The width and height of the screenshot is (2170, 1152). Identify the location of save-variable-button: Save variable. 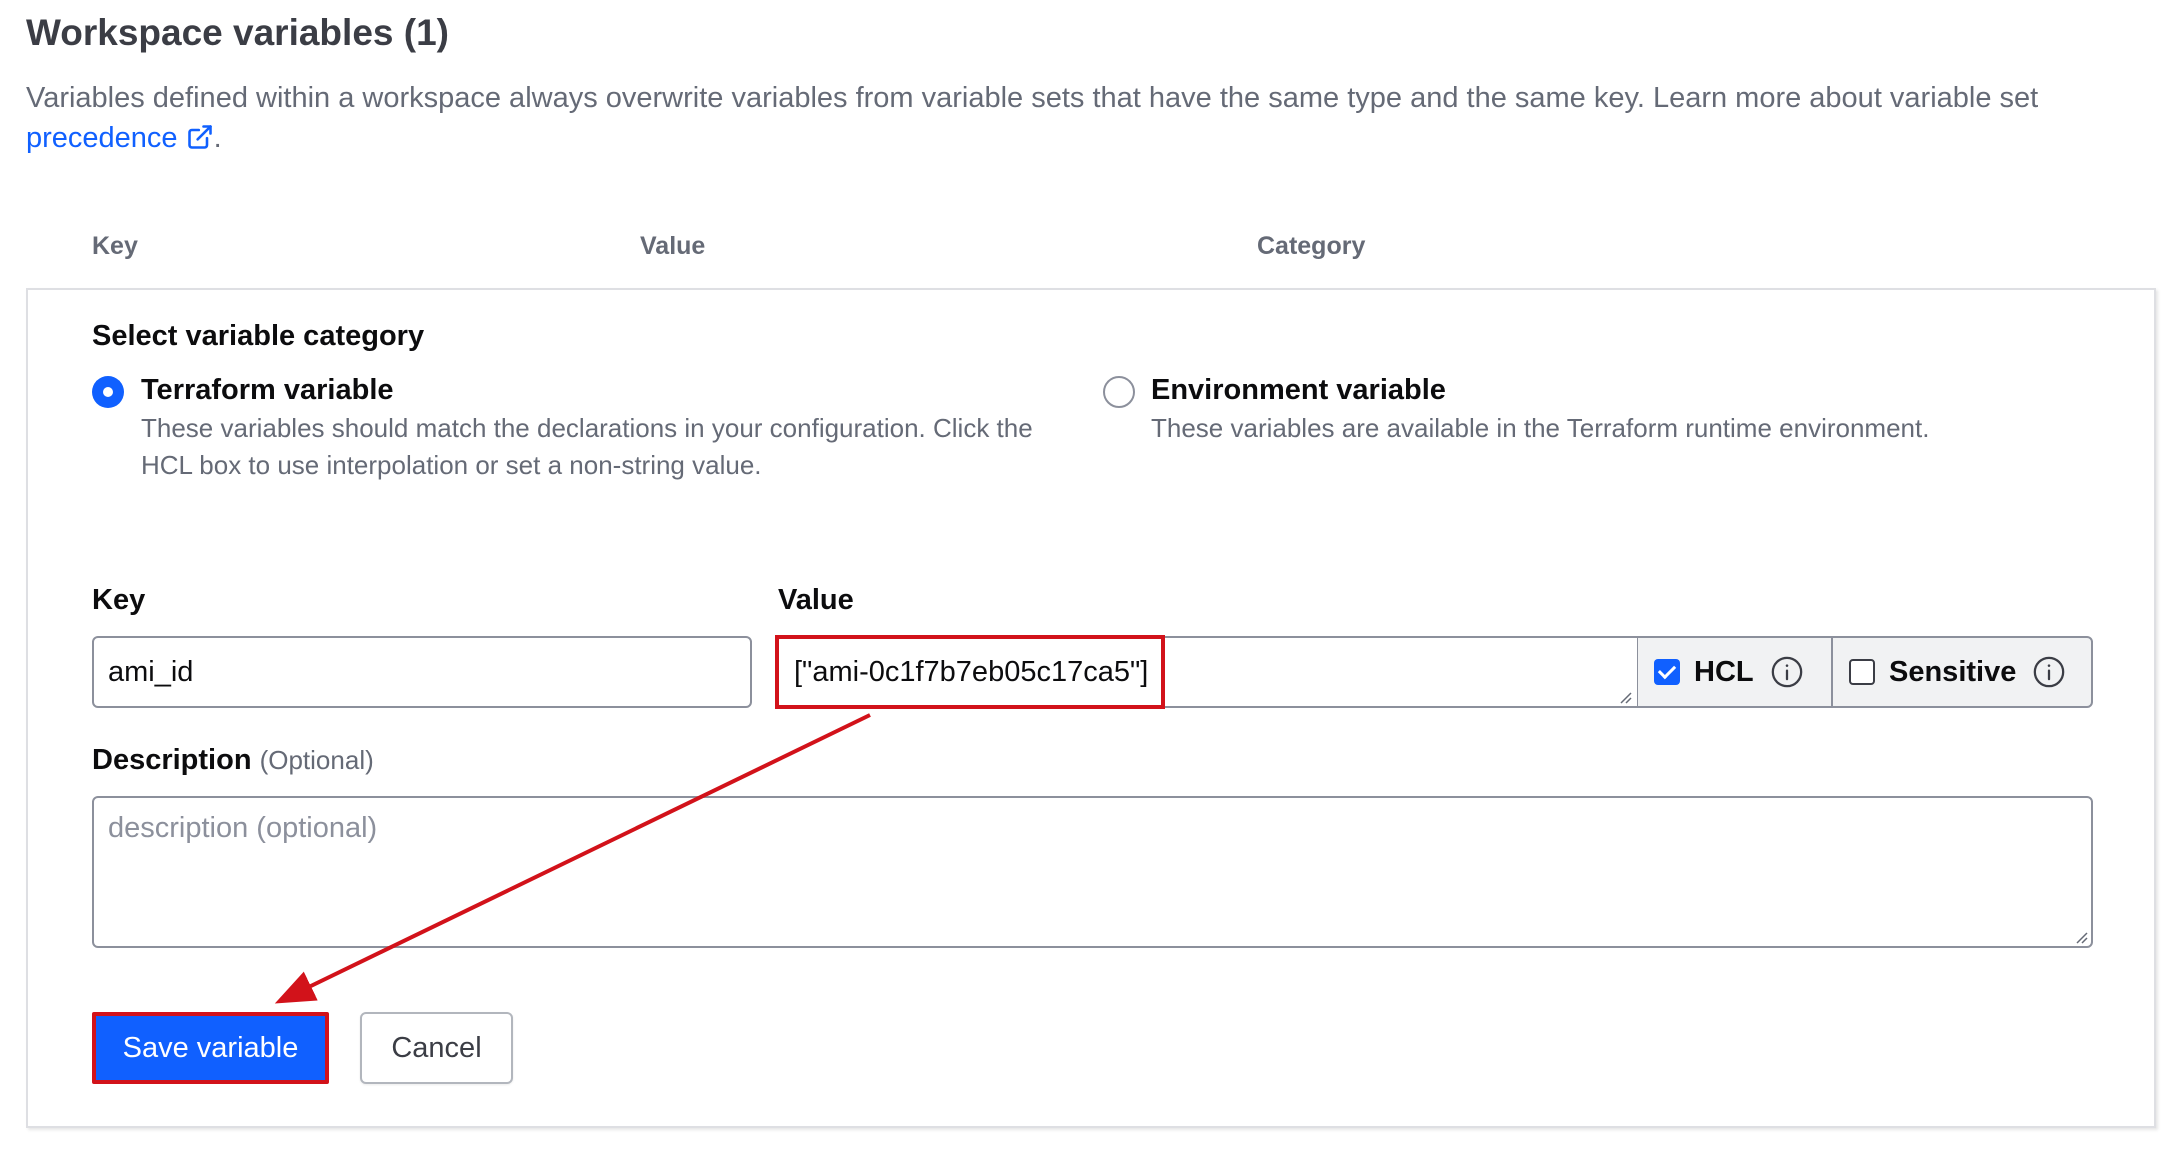
(210, 1048).